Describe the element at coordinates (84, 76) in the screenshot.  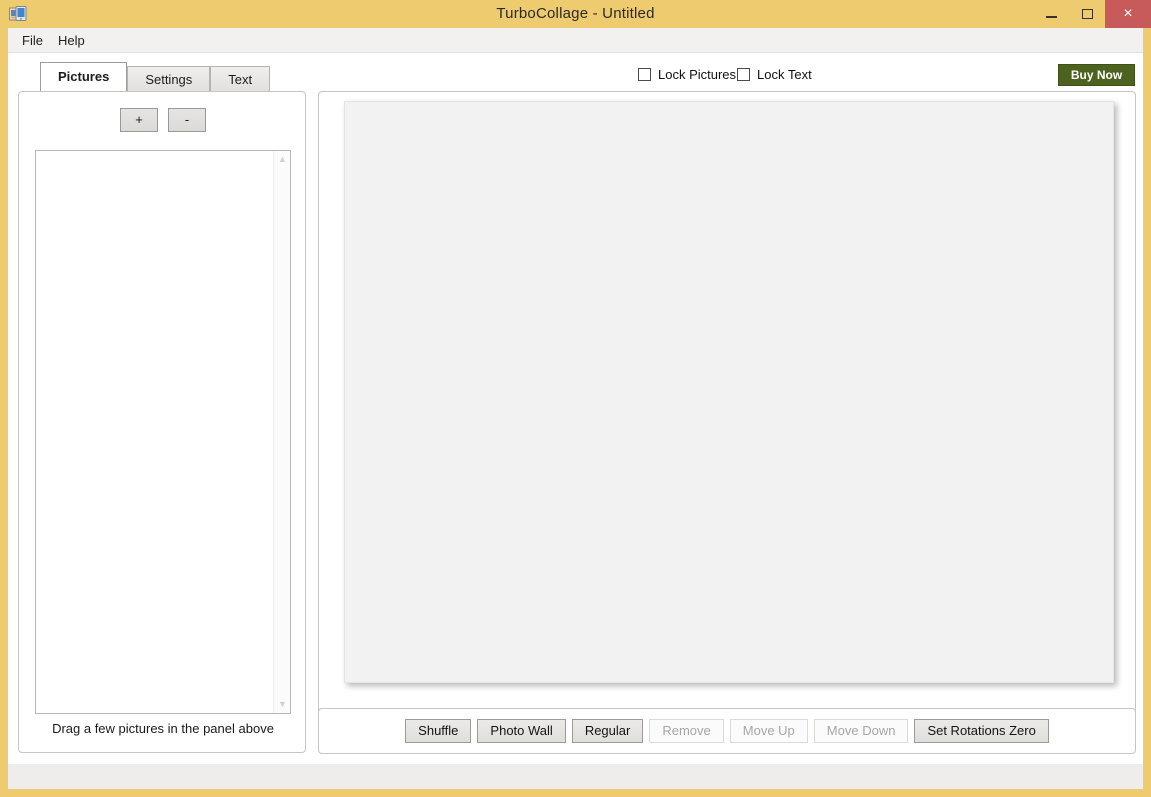
I see `tab-pictures: Pictures` at that location.